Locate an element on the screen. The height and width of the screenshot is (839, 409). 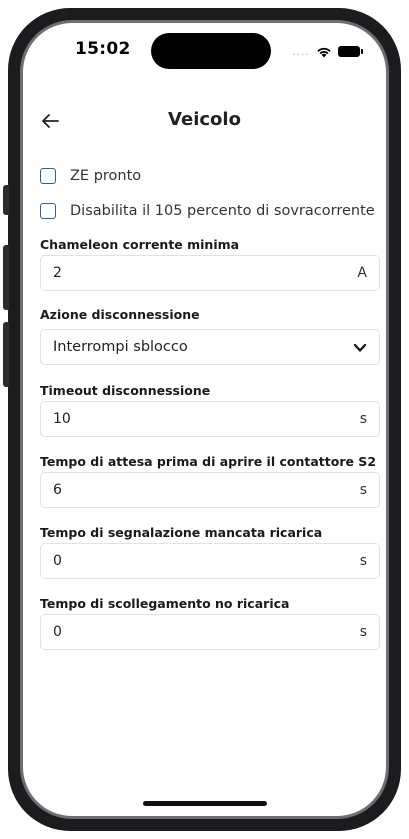
action-button is located at coordinates (6, 200).